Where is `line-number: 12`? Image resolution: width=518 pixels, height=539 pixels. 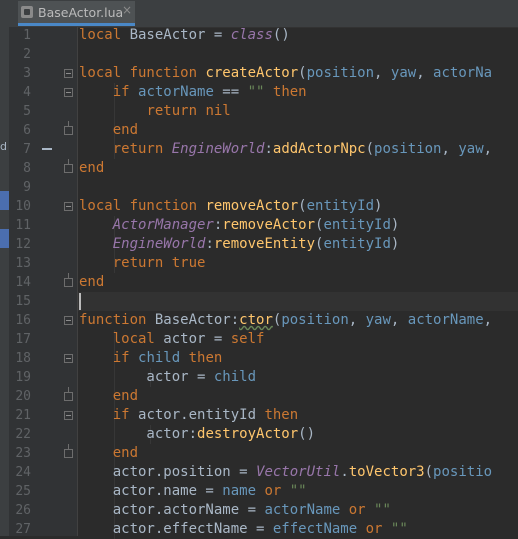 line-number: 12 is located at coordinates (23, 244).